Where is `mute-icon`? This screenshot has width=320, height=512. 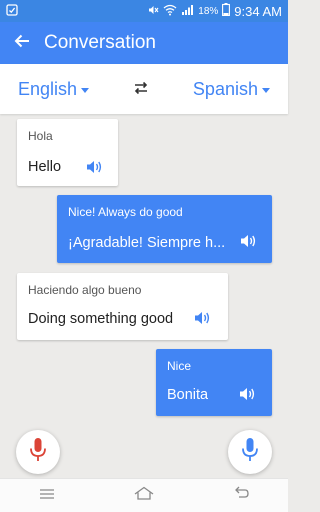
mute-icon is located at coordinates (153, 11).